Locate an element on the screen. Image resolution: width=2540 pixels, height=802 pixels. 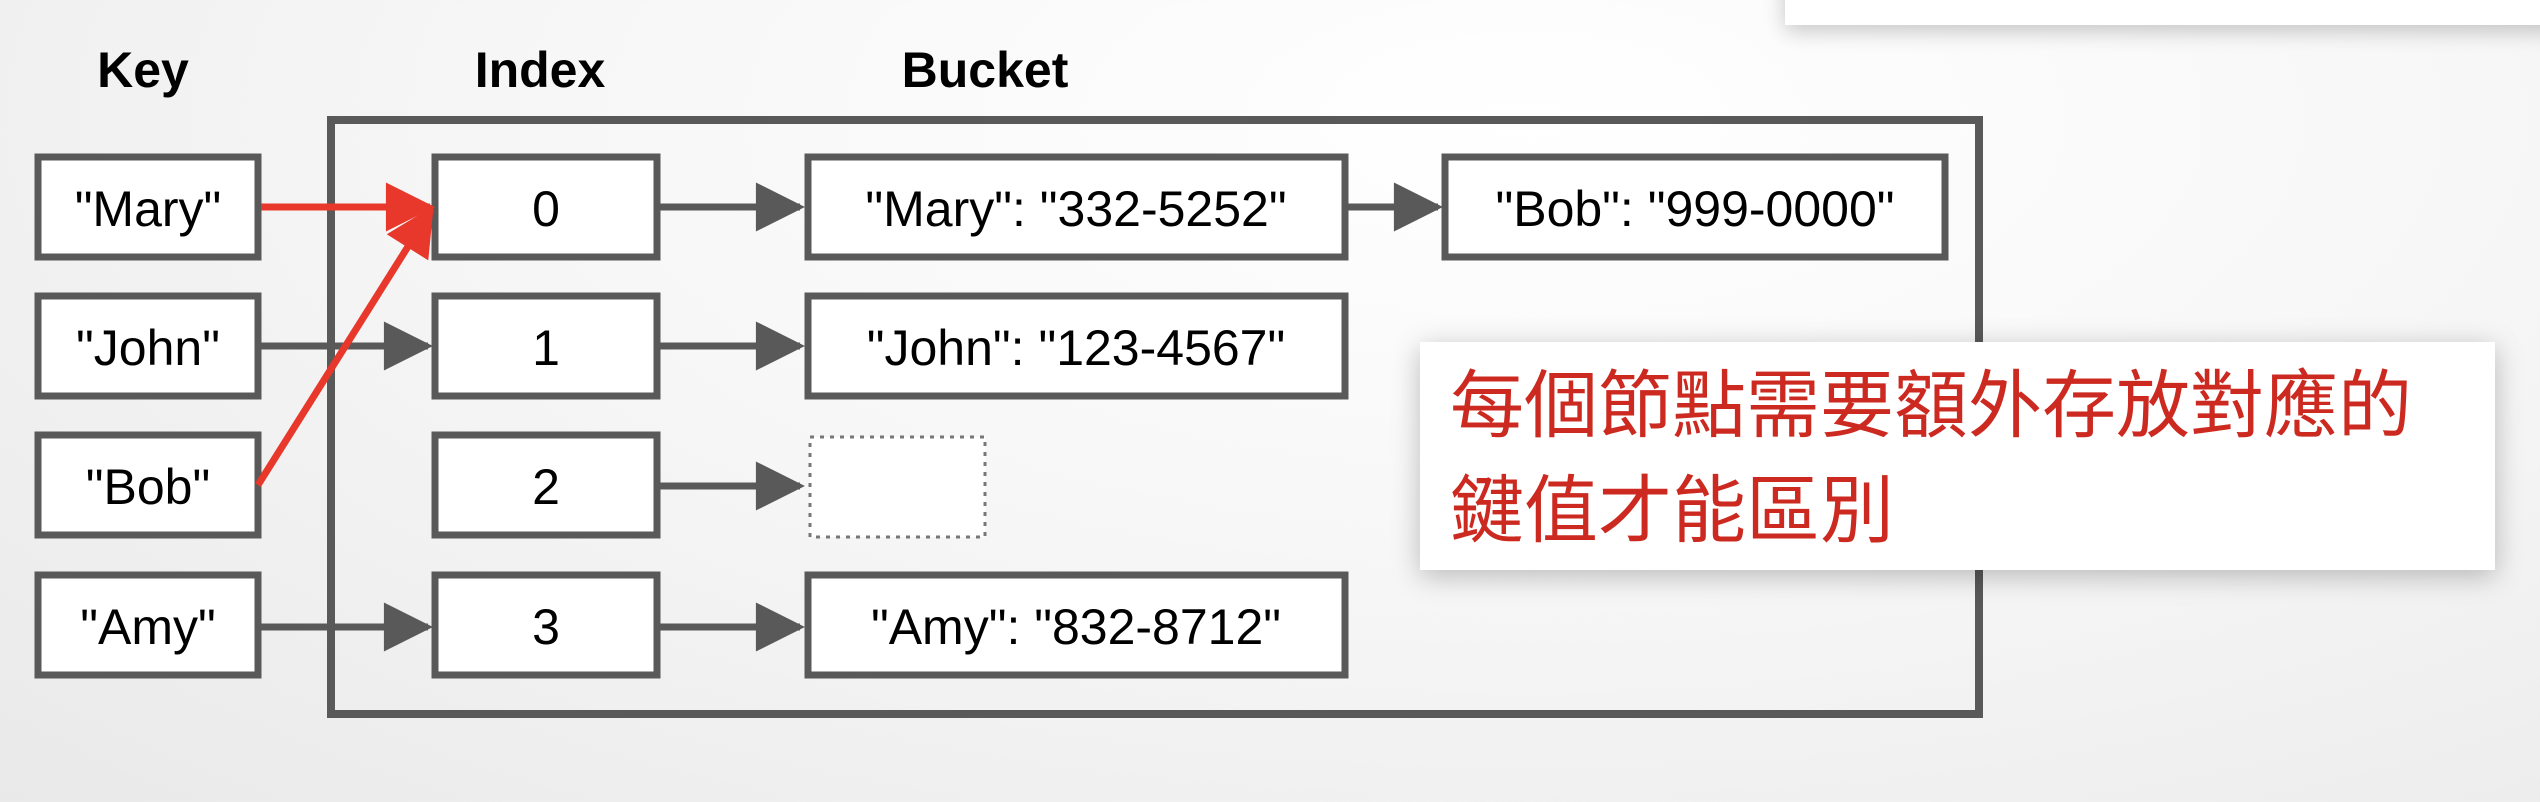
bucket-entry-label: "John": "123-4567" is located at coordinates (1076, 348).